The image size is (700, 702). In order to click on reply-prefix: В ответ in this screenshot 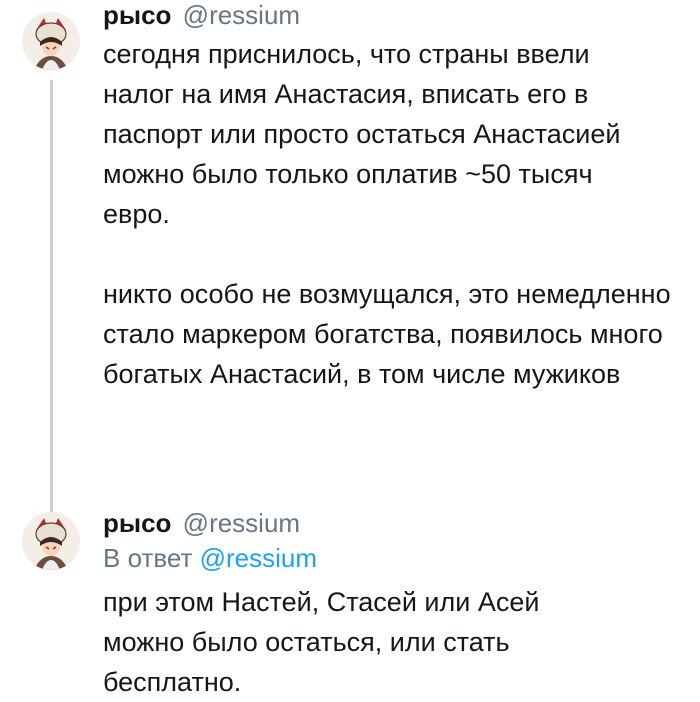, I will do `click(148, 558)`.